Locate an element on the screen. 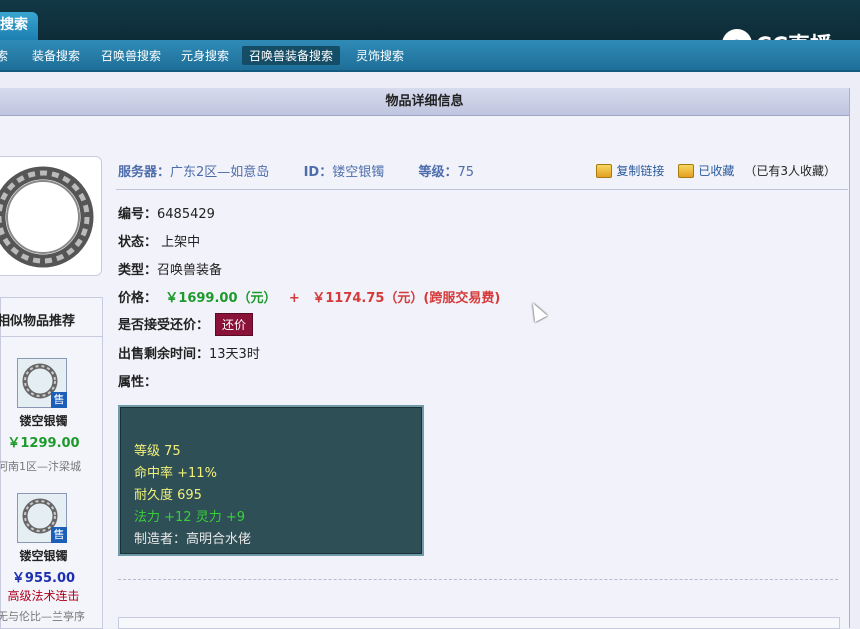  type-value: 召唤兽装备 is located at coordinates (190, 270).